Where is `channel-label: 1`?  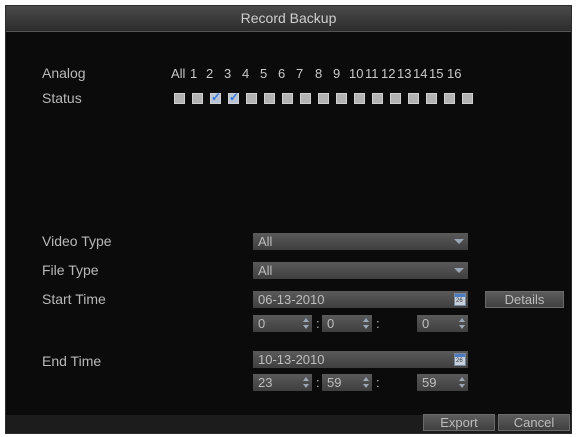 channel-label: 1 is located at coordinates (193, 73).